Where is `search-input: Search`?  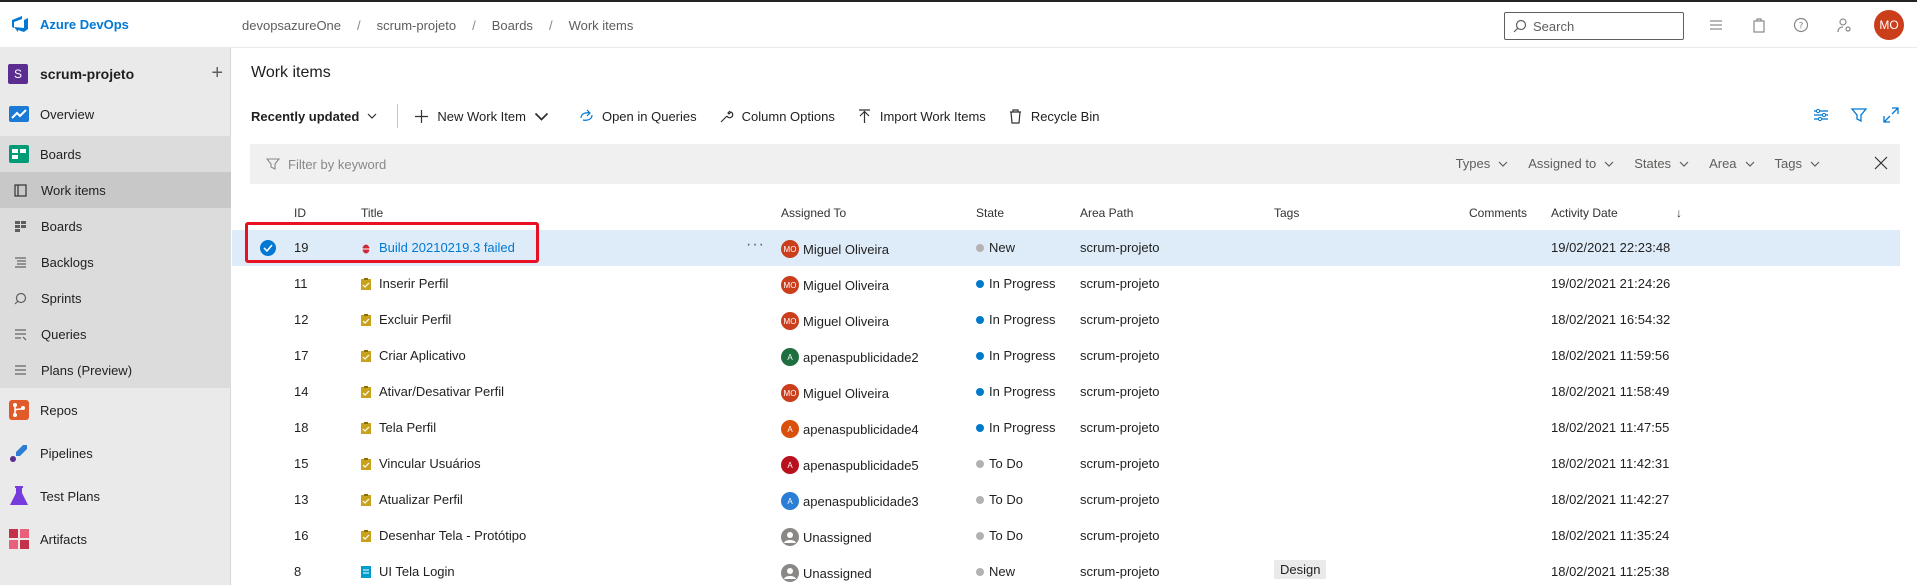
search-input: Search is located at coordinates (1594, 26).